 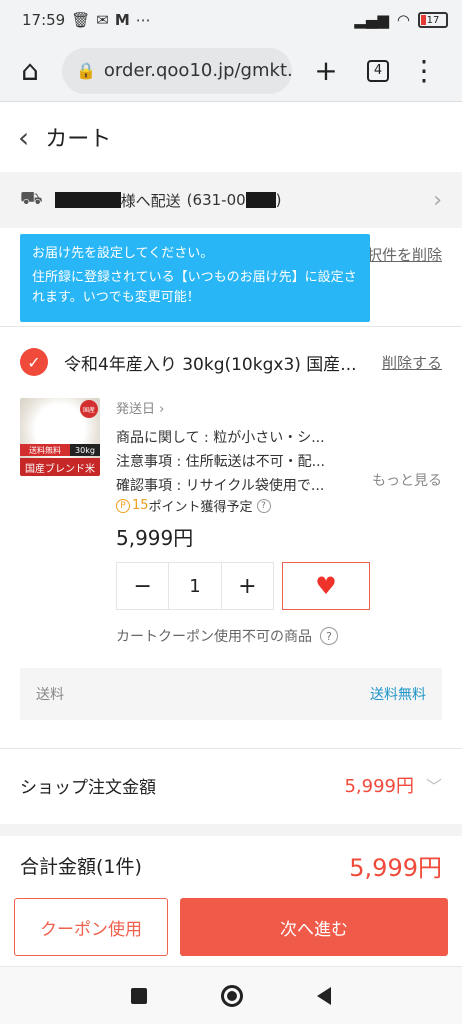 What do you see at coordinates (231, 865) in the screenshot?
I see `grand-total-row: 合計金額(1件) 5,999円` at bounding box center [231, 865].